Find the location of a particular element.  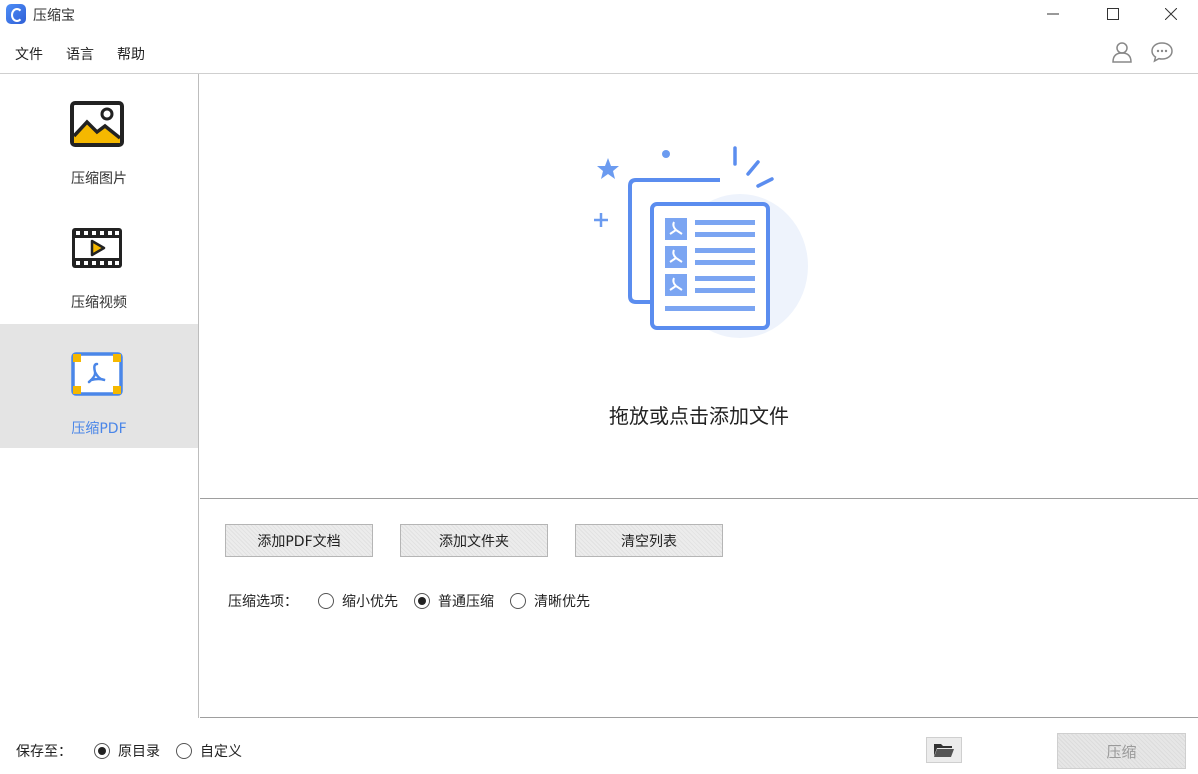

save-location: 保存至： 原目录 自定义 is located at coordinates (129, 751).